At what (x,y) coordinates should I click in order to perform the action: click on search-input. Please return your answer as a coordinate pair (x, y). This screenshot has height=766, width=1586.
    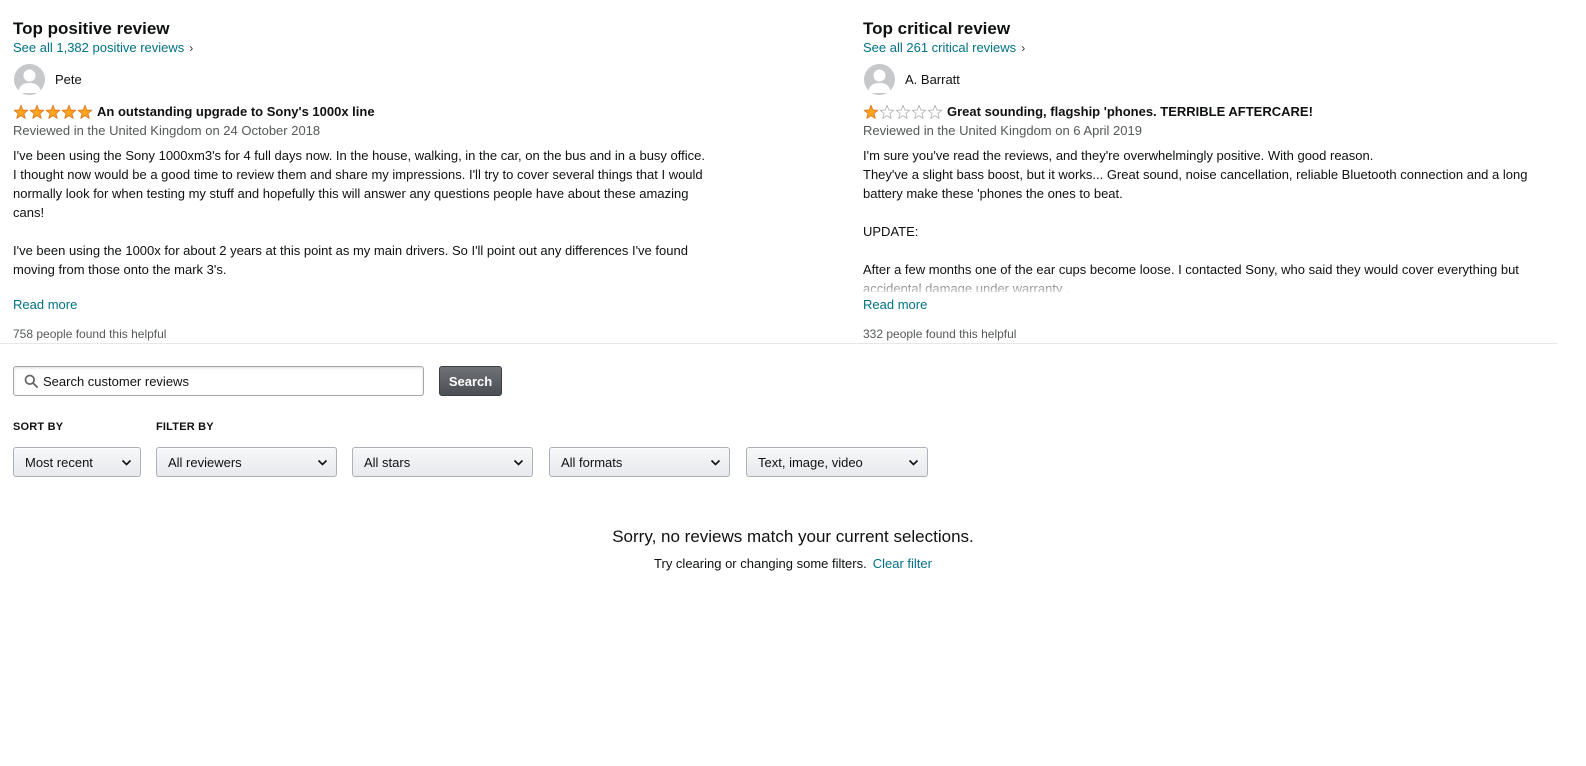
    Looking at the image, I should click on (228, 381).